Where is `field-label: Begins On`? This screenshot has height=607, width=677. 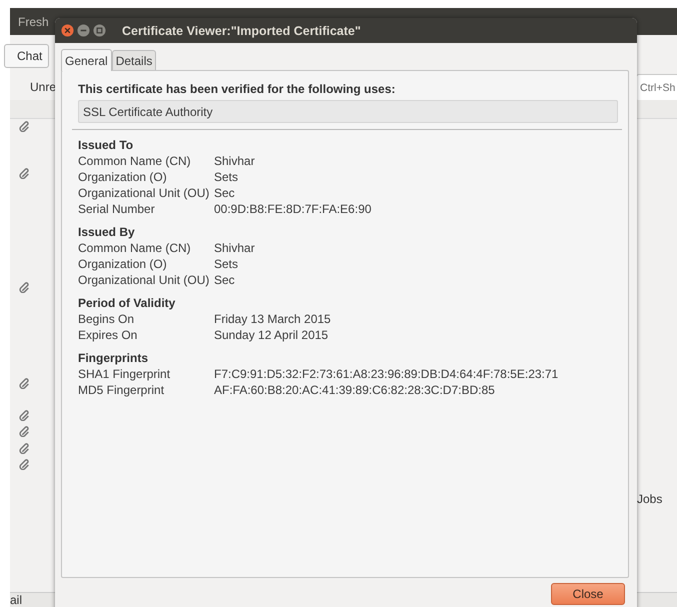 field-label: Begins On is located at coordinates (107, 319).